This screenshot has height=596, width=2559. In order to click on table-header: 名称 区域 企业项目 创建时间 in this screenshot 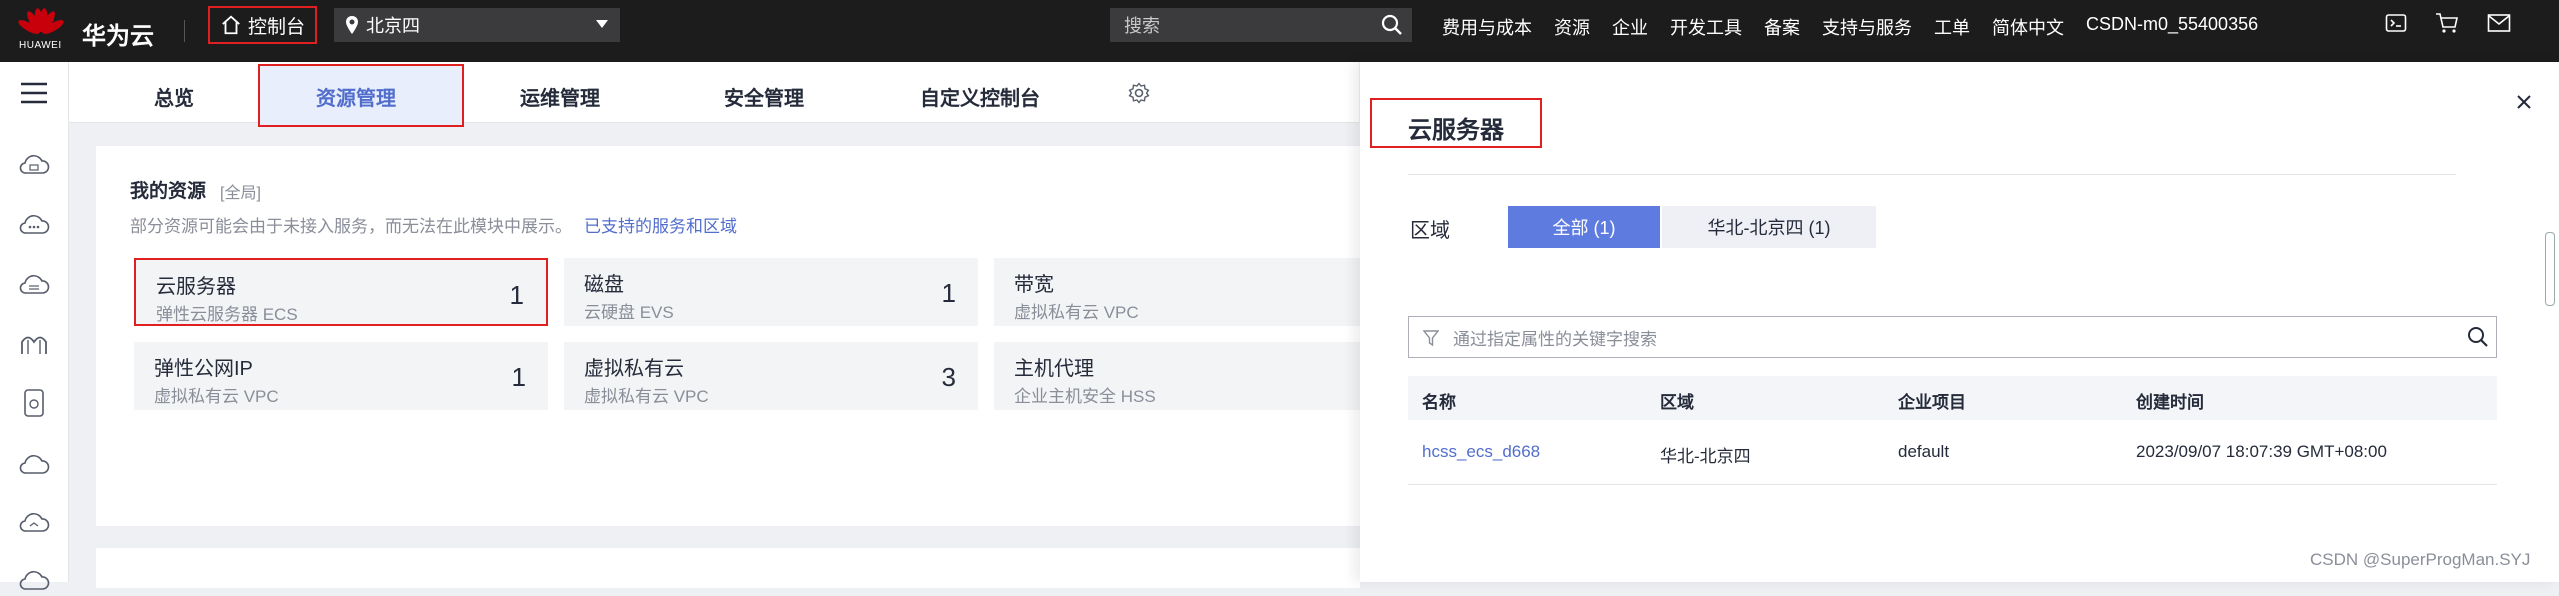, I will do `click(1952, 398)`.